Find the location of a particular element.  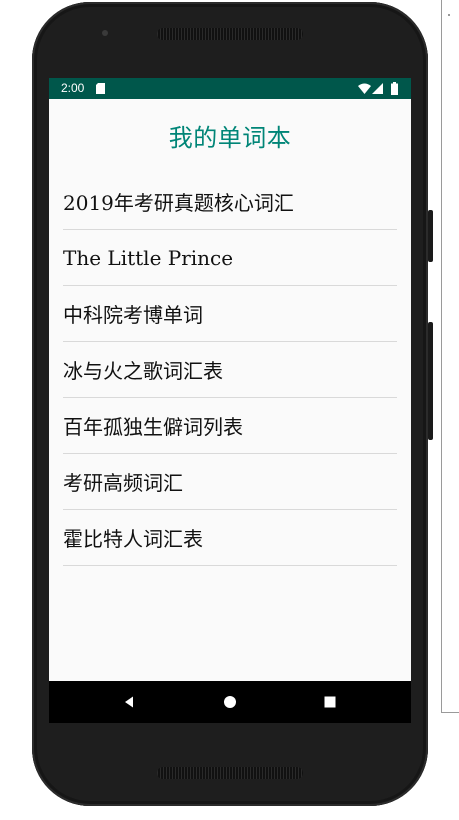

power-button is located at coordinates (430, 381).